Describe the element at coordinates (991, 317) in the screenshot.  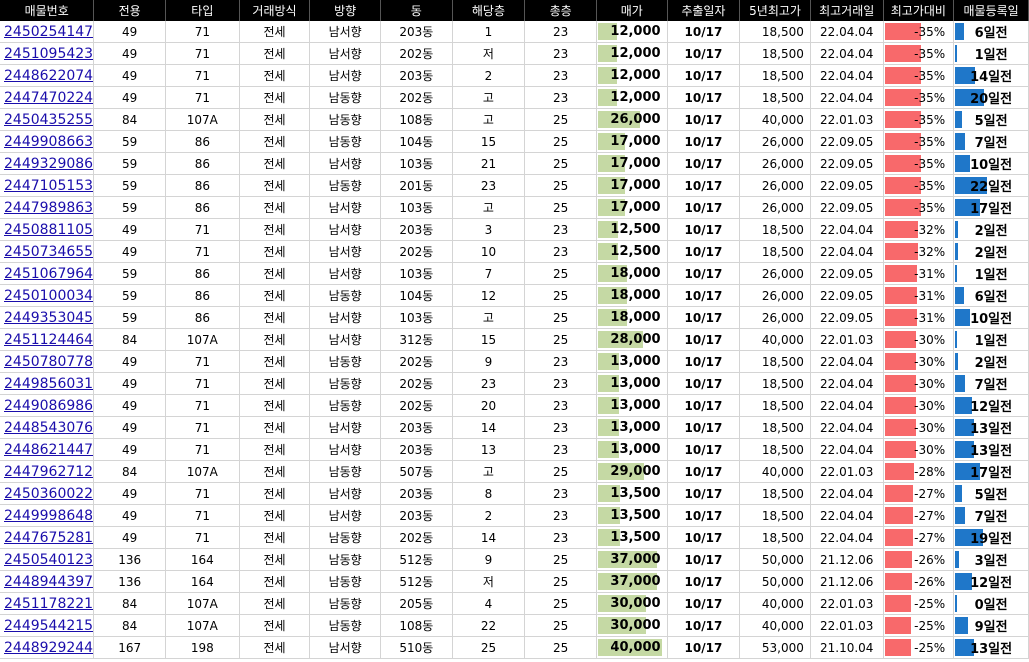
I see `registered-cell: 10일전` at that location.